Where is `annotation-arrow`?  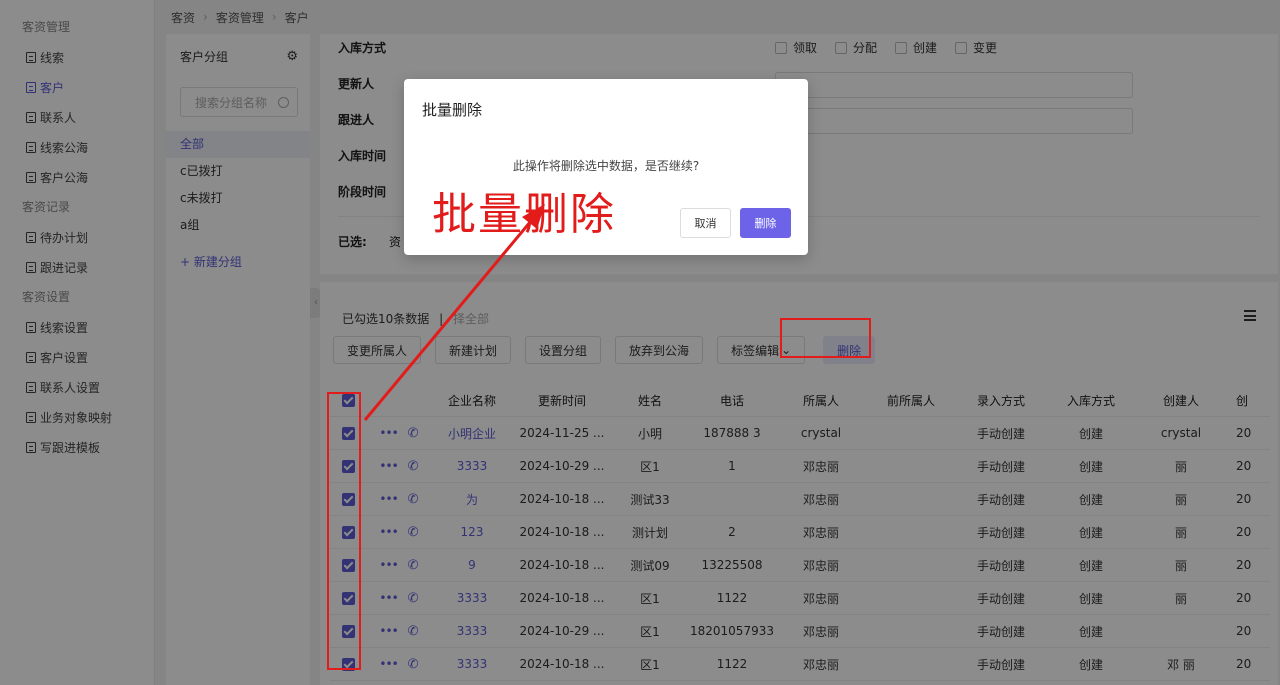
annotation-arrow is located at coordinates (454, 312).